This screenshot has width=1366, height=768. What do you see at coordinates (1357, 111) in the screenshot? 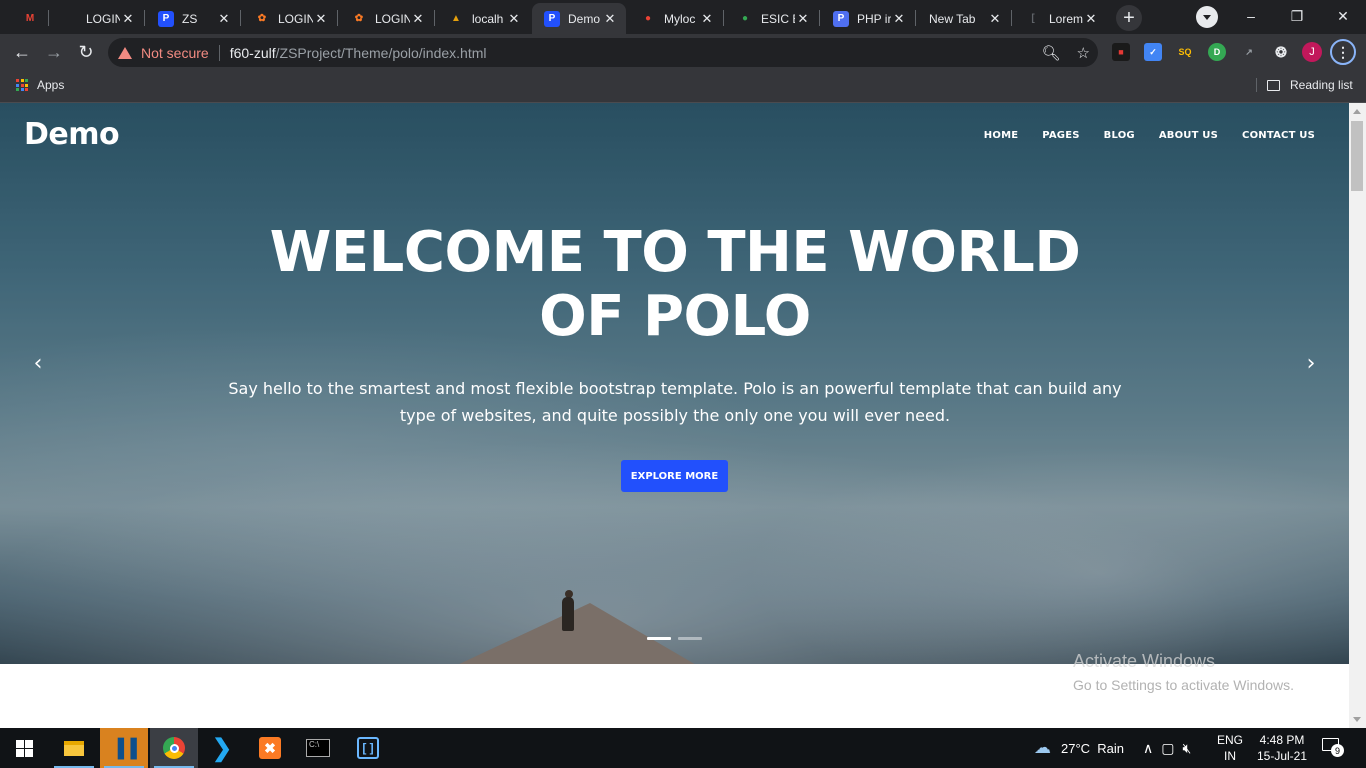
I see `scroll-up-arrow-icon` at bounding box center [1357, 111].